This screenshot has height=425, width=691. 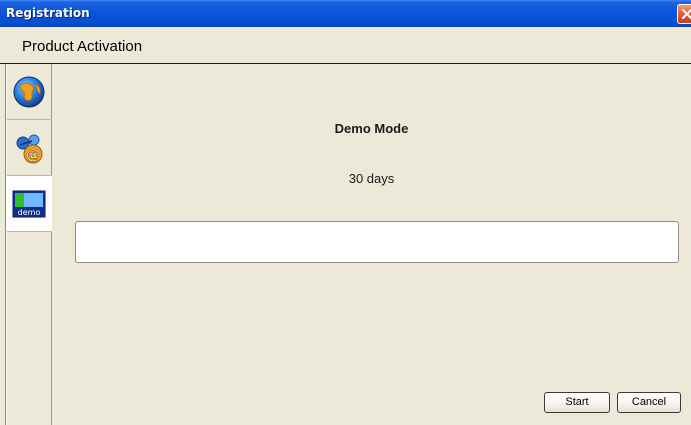 I want to click on globe-icon, so click(x=29, y=92).